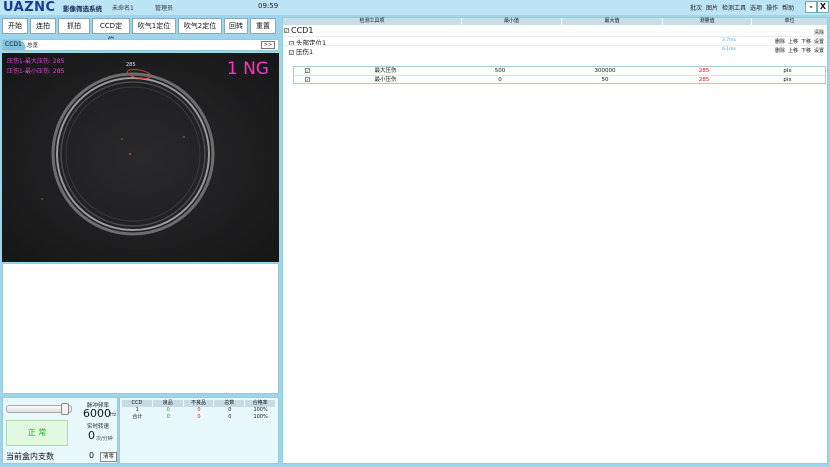  Describe the element at coordinates (772, 7) in the screenshot. I see `menu-operation: 操作` at that location.